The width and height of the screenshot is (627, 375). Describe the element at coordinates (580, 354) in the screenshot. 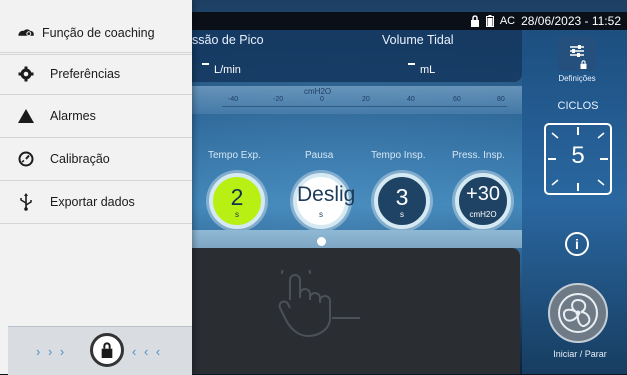

I see `start-stop-label: Iniciar / Parar` at that location.